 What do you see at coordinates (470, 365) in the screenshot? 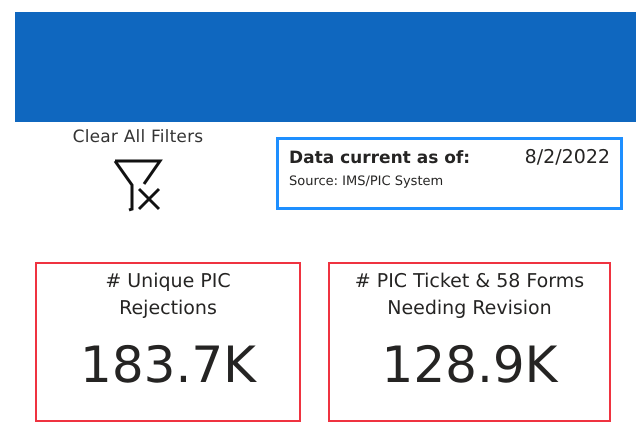
I see `kpi-value: 128.9K` at bounding box center [470, 365].